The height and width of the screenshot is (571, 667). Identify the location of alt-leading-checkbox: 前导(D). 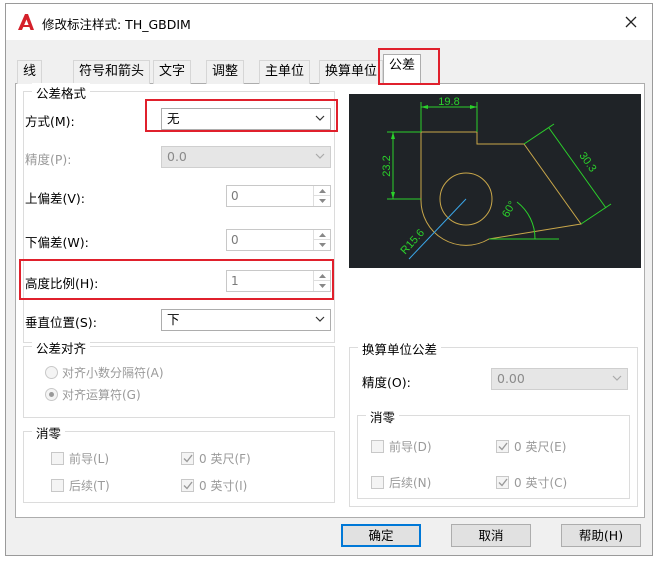
(401, 446).